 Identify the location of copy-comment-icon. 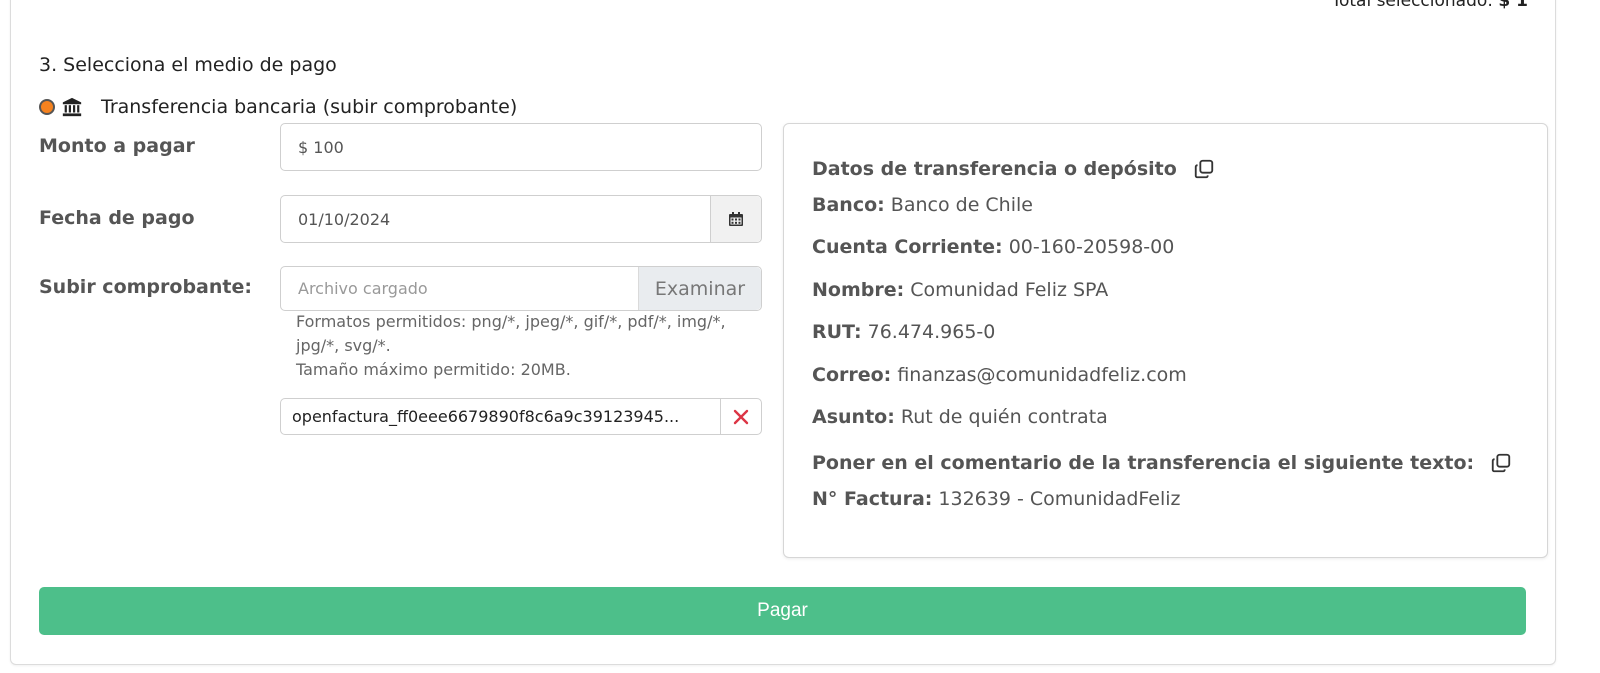
(1501, 463).